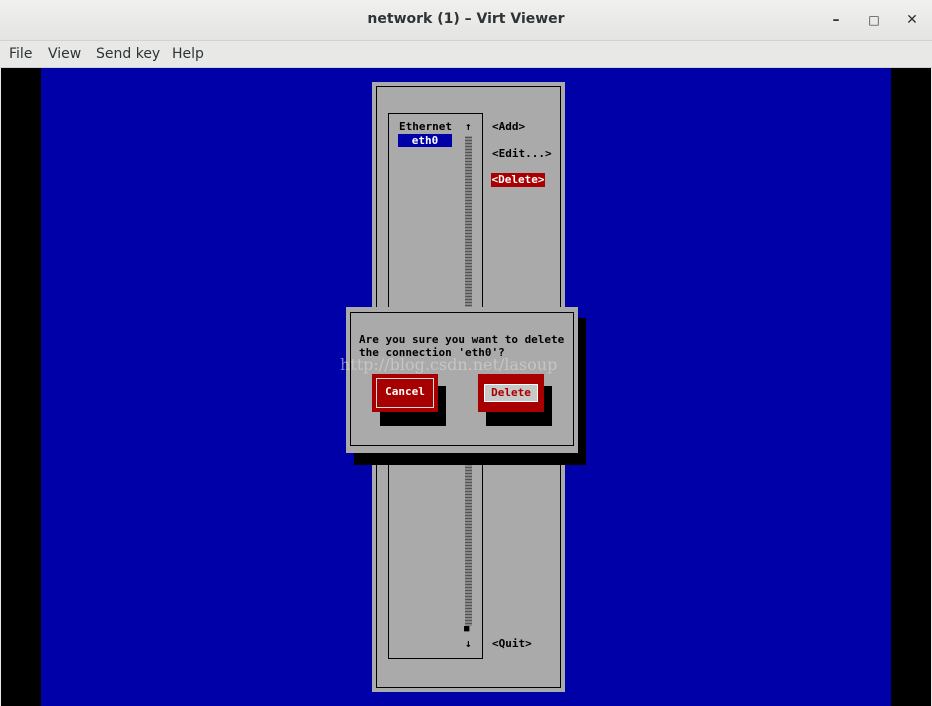 The image size is (932, 706). Describe the element at coordinates (836, 20) in the screenshot. I see `minimize-icon: –` at that location.